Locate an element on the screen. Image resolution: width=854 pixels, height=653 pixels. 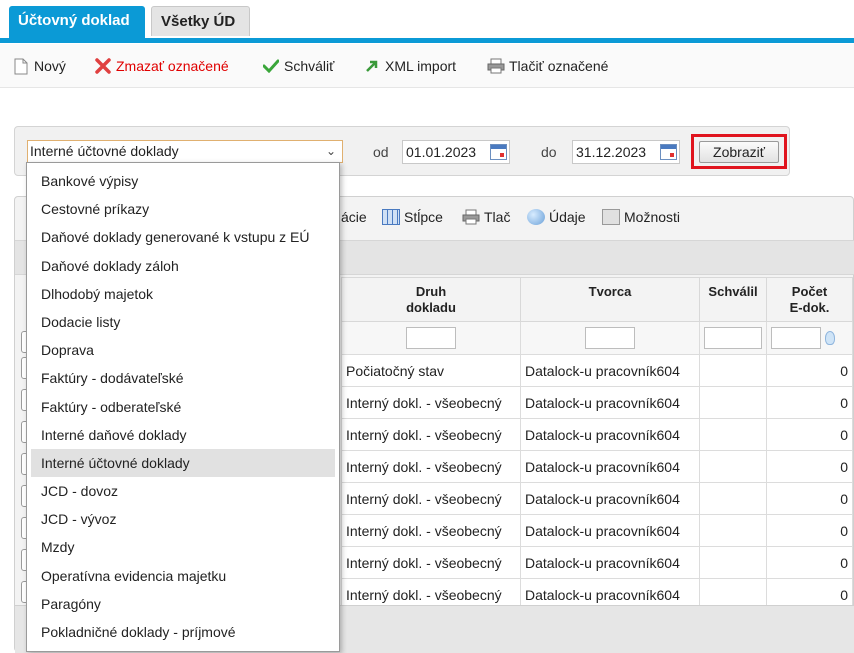
new-button: Nový is located at coordinates (39, 66).